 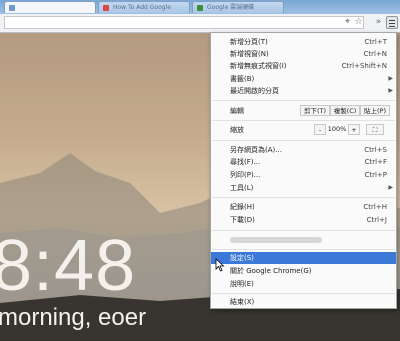 What do you see at coordinates (375, 129) in the screenshot?
I see `fullscreen-icon: ⛶` at bounding box center [375, 129].